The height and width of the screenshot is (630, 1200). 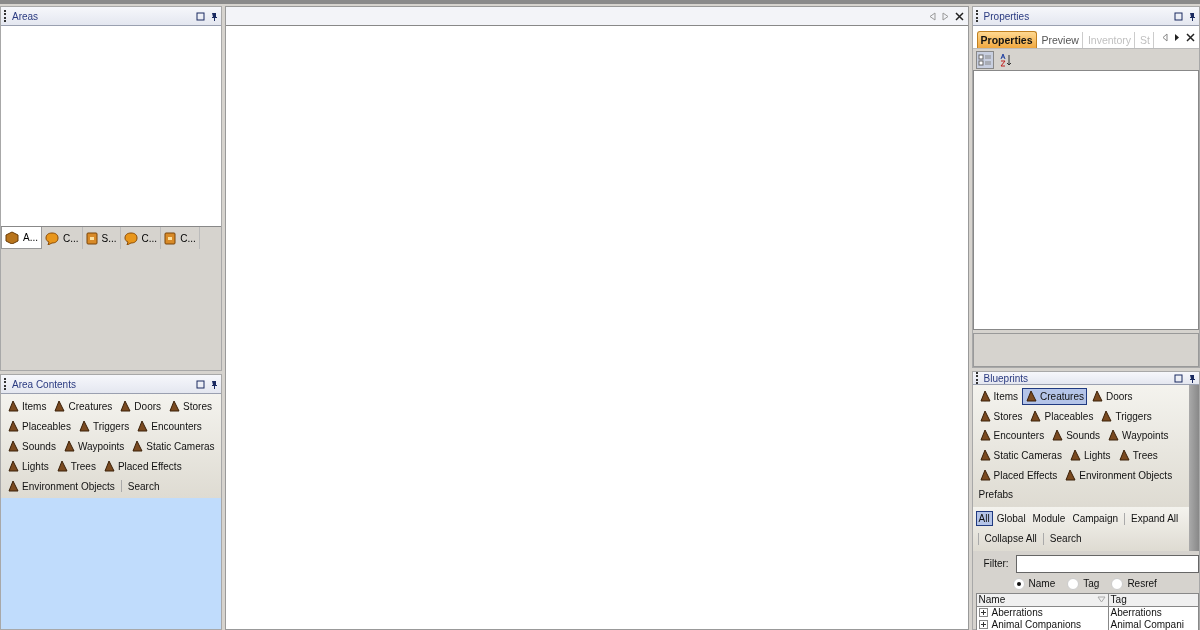 I want to click on category-button: Encounters, so click(x=1011, y=436).